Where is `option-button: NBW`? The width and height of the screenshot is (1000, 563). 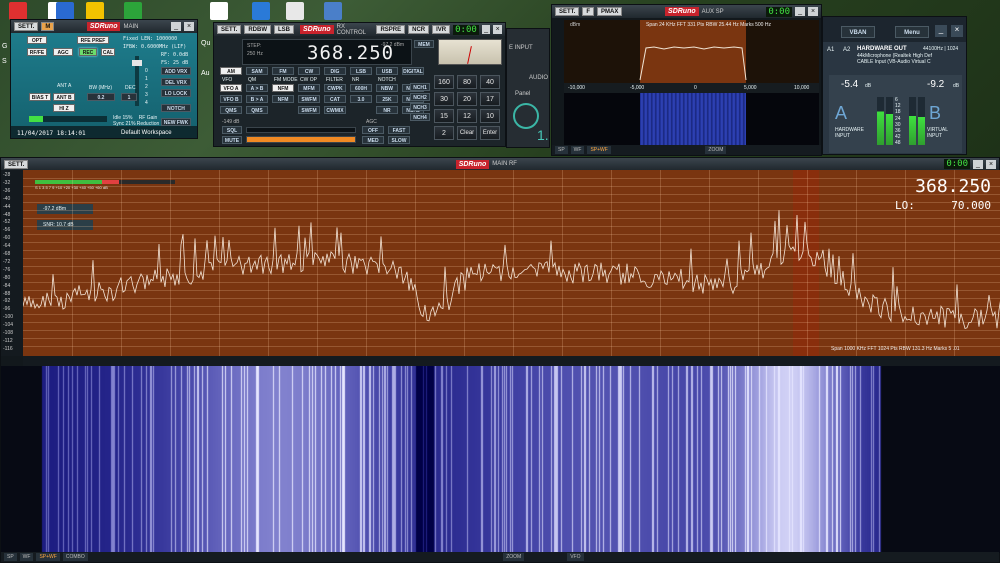 option-button: NBW is located at coordinates (387, 88).